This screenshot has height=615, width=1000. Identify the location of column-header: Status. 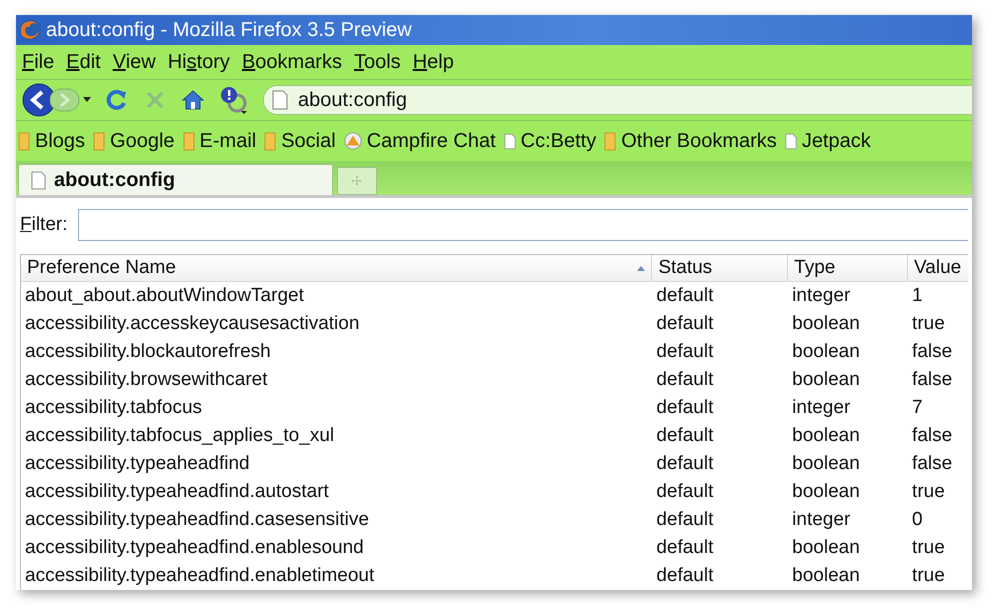
(720, 268).